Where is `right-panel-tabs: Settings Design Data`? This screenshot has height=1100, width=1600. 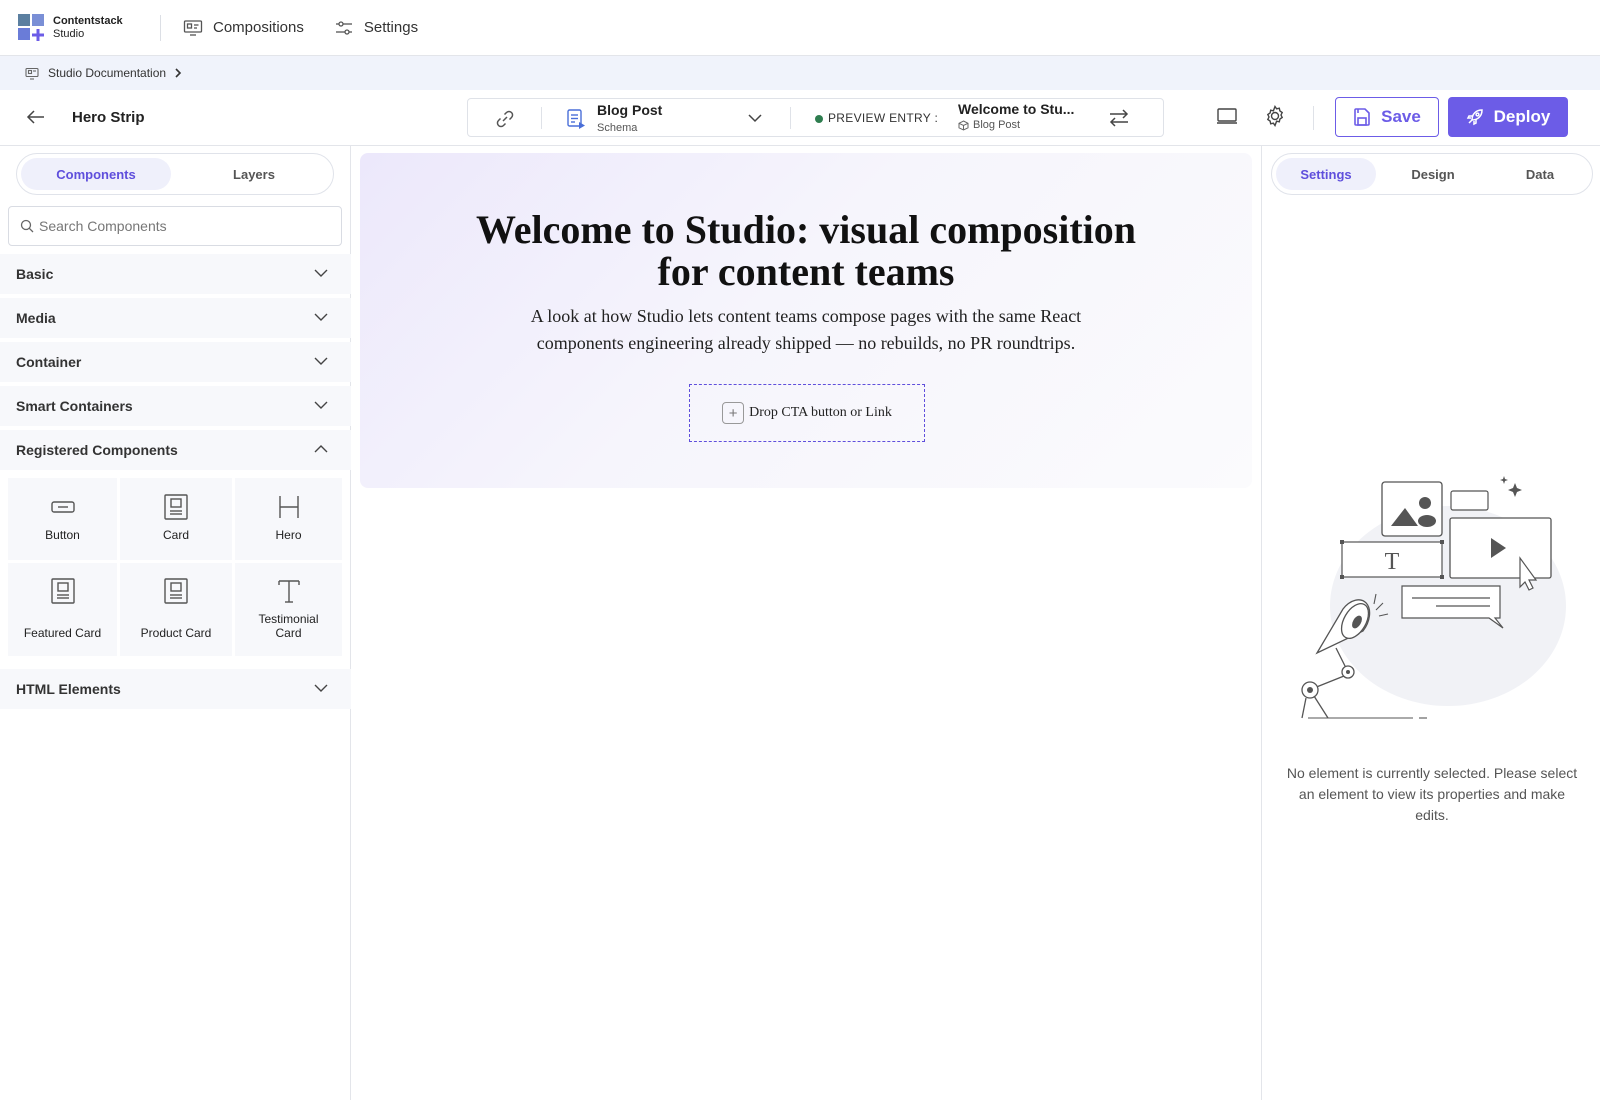
right-panel-tabs: Settings Design Data is located at coordinates (1432, 174).